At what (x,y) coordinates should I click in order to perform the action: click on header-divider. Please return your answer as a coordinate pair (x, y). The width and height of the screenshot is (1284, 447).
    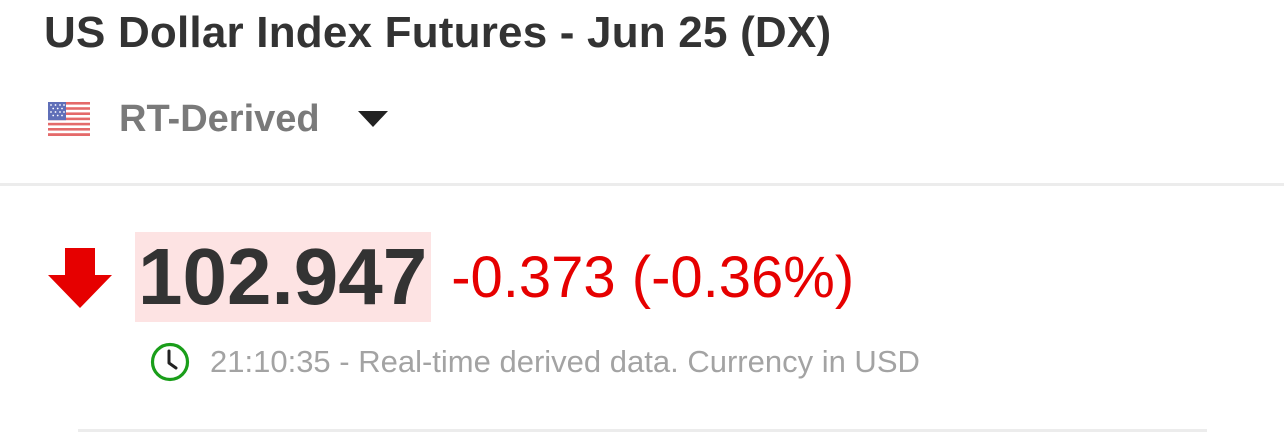
    Looking at the image, I should click on (642, 184).